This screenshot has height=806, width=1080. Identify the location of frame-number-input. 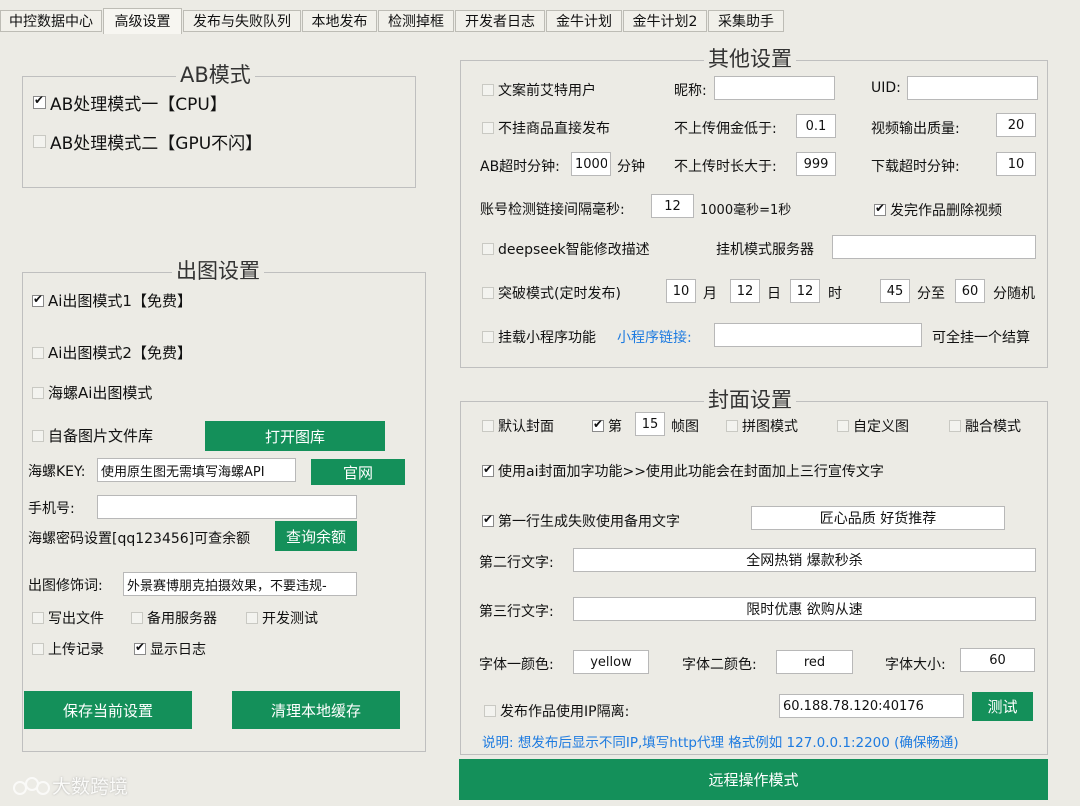
(650, 424).